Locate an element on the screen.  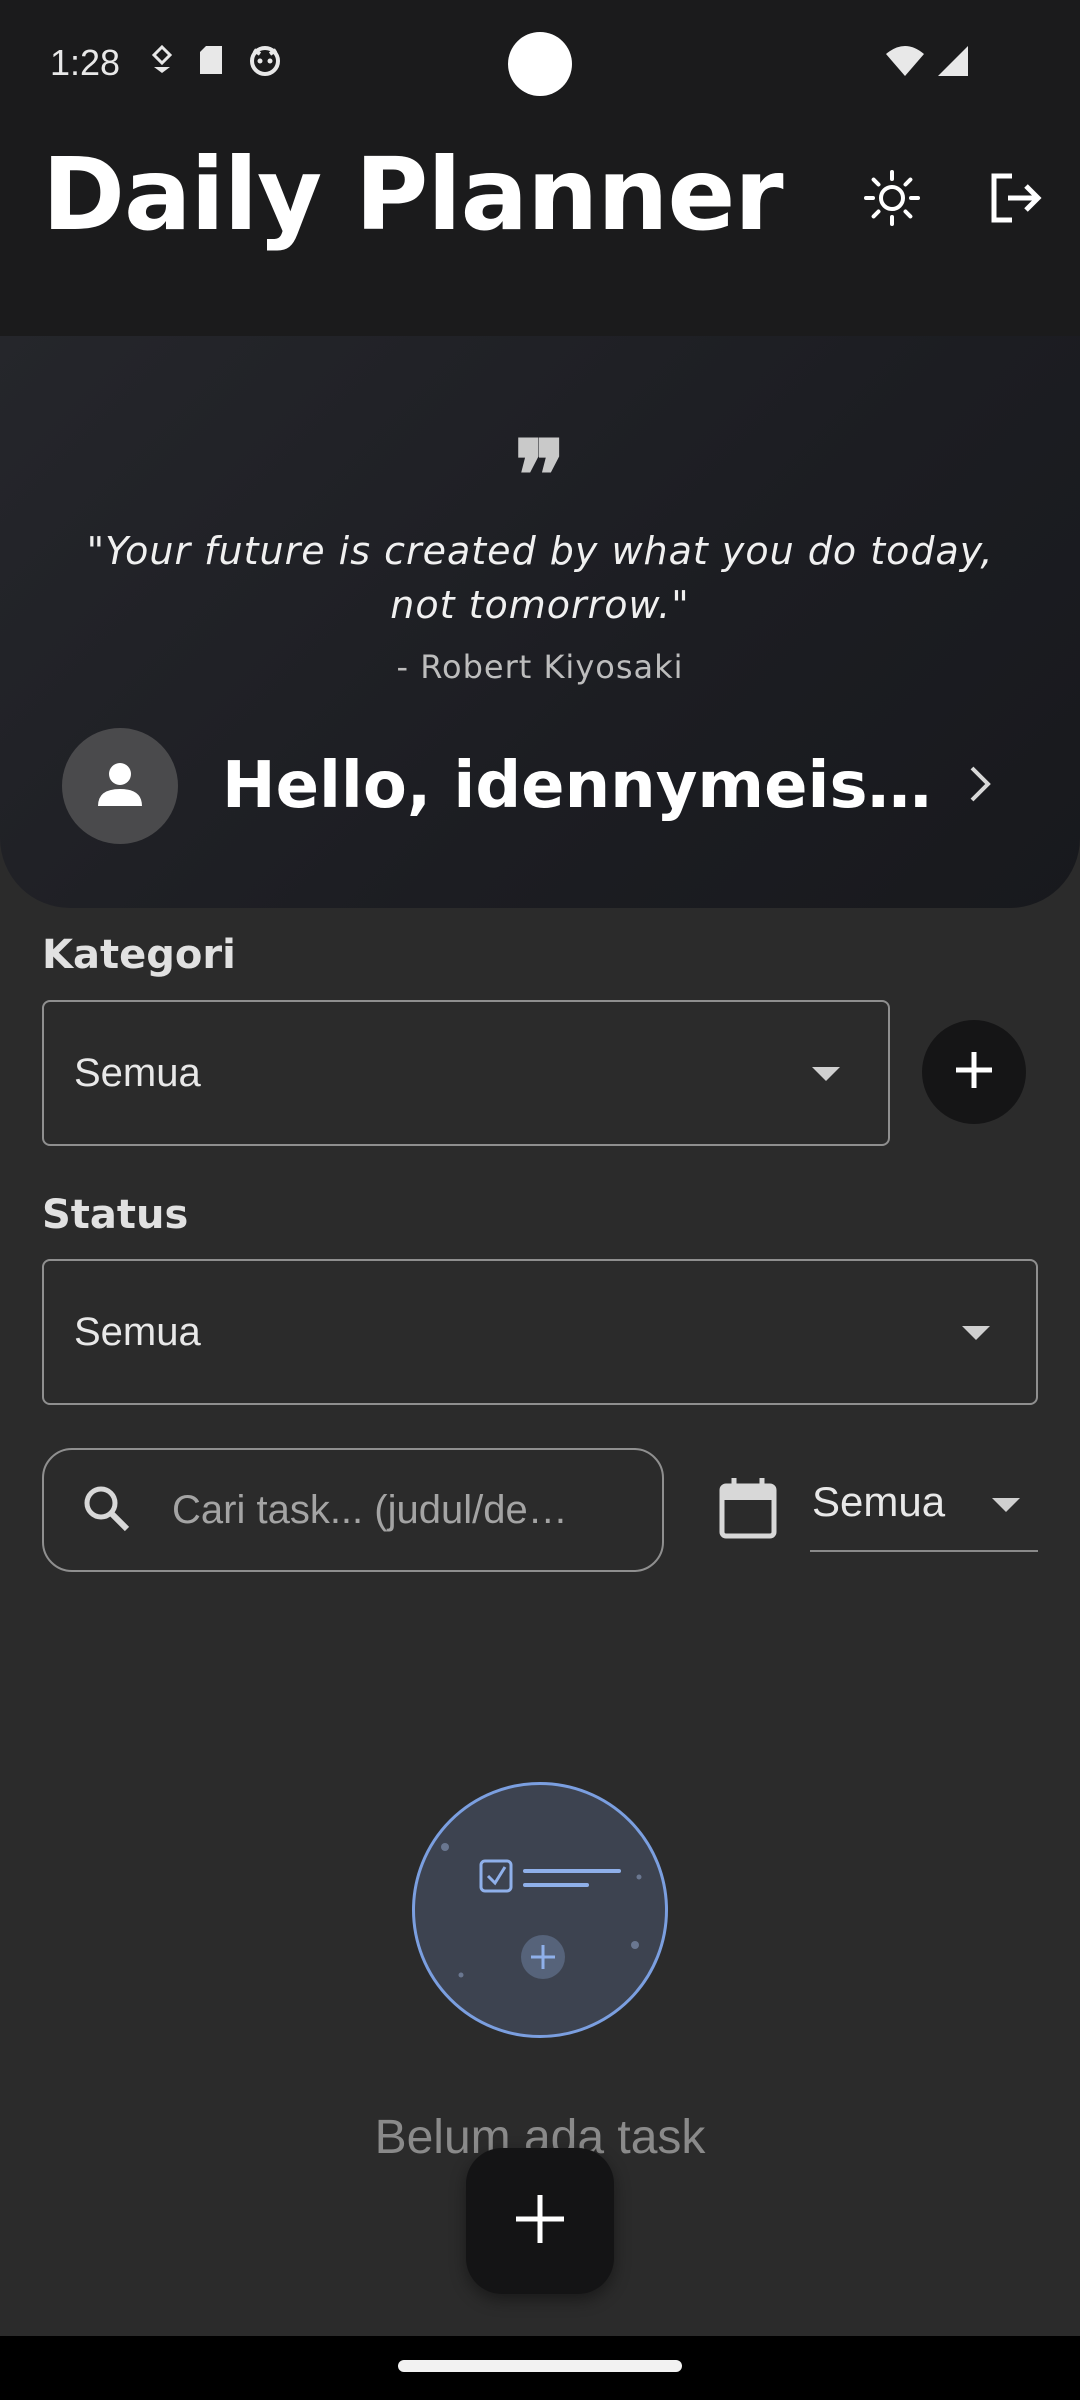
person-icon is located at coordinates (120, 786).